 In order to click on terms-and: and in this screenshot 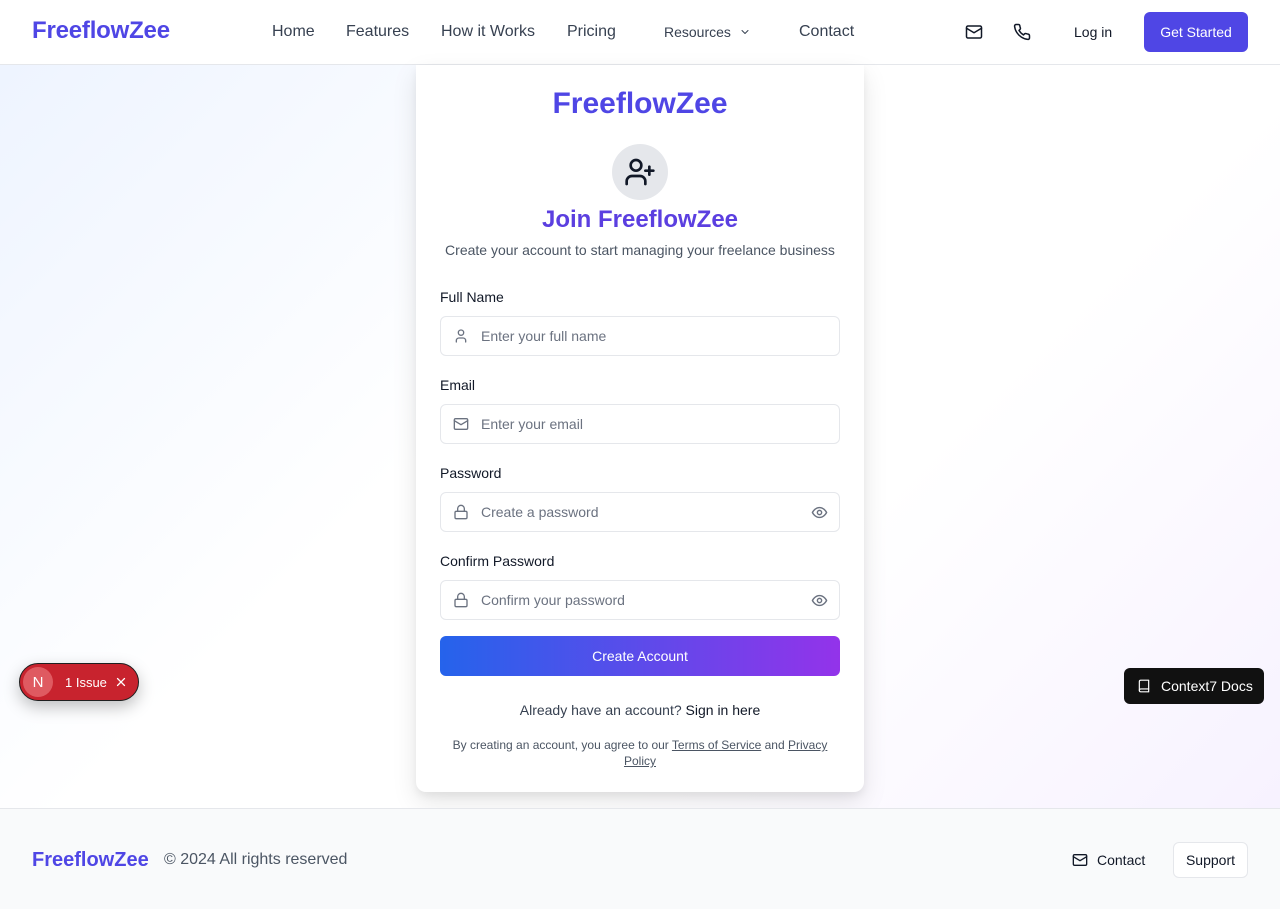, I will do `click(774, 745)`.